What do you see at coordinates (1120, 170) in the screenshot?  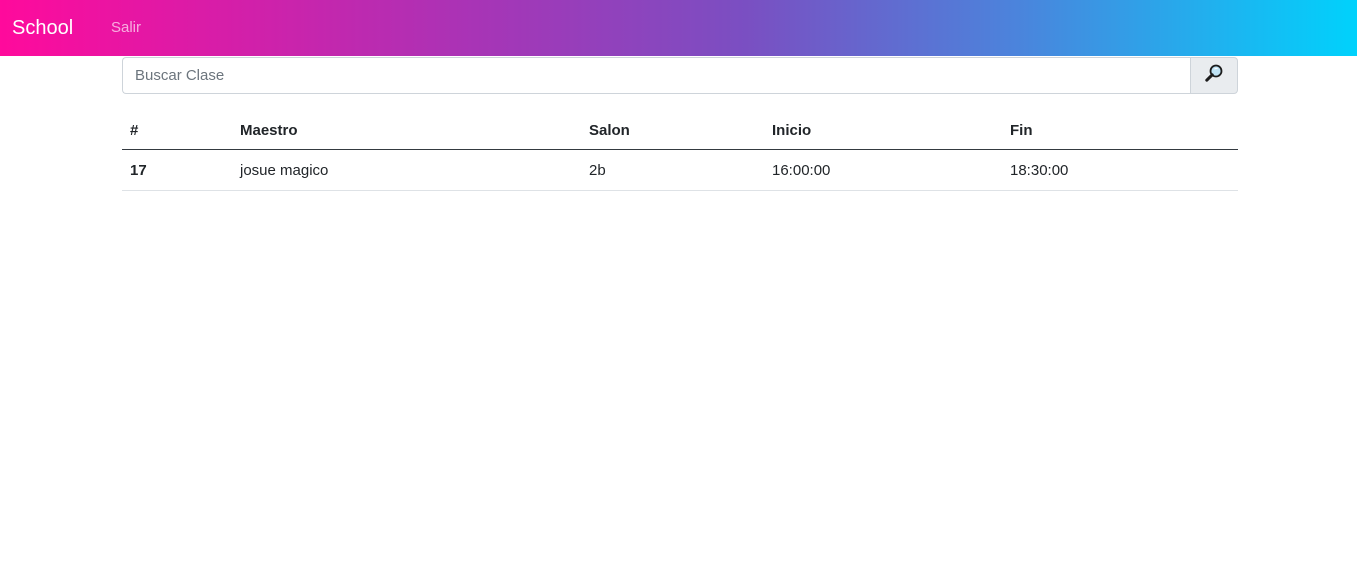 I see `cell-fin: 18:30:00` at bounding box center [1120, 170].